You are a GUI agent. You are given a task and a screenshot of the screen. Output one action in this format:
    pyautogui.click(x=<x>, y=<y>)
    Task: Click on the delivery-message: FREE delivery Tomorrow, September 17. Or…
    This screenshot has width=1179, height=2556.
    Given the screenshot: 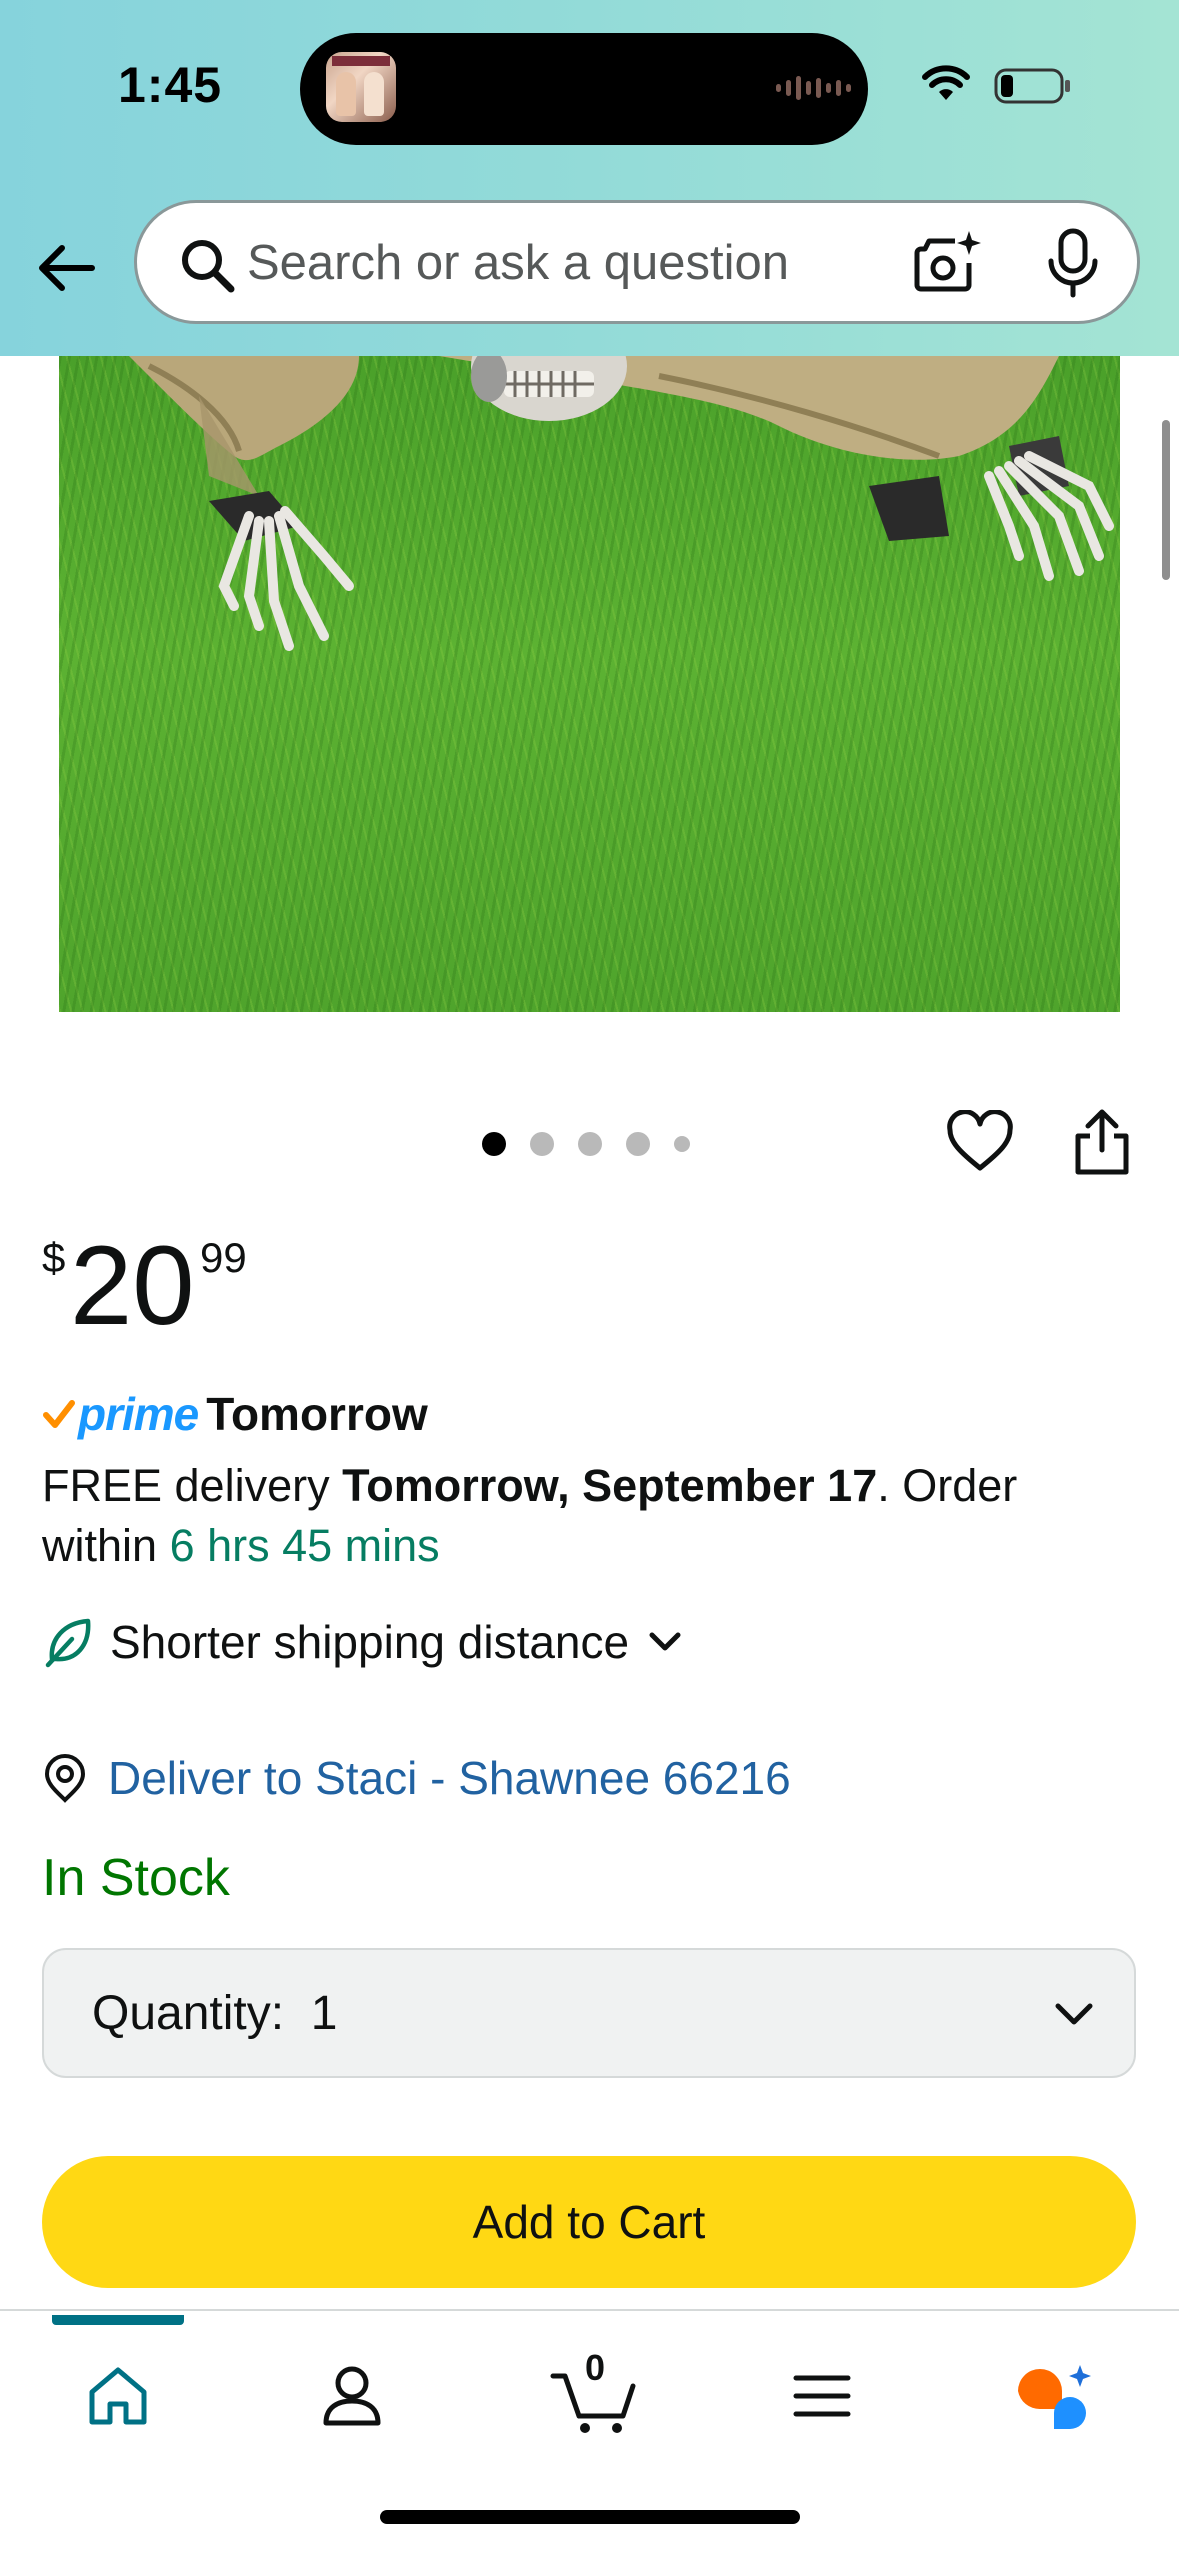 What is the action you would take?
    pyautogui.click(x=592, y=1516)
    